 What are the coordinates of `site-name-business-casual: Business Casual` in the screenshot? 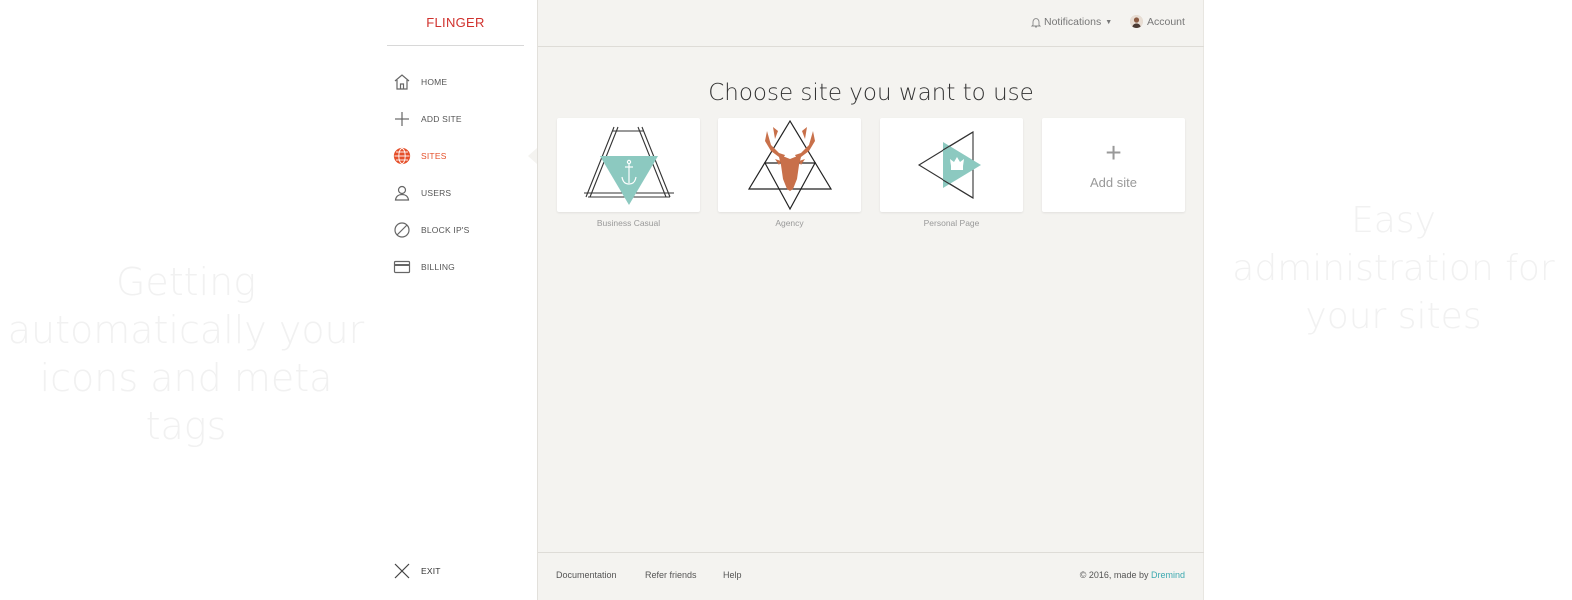 It's located at (628, 223).